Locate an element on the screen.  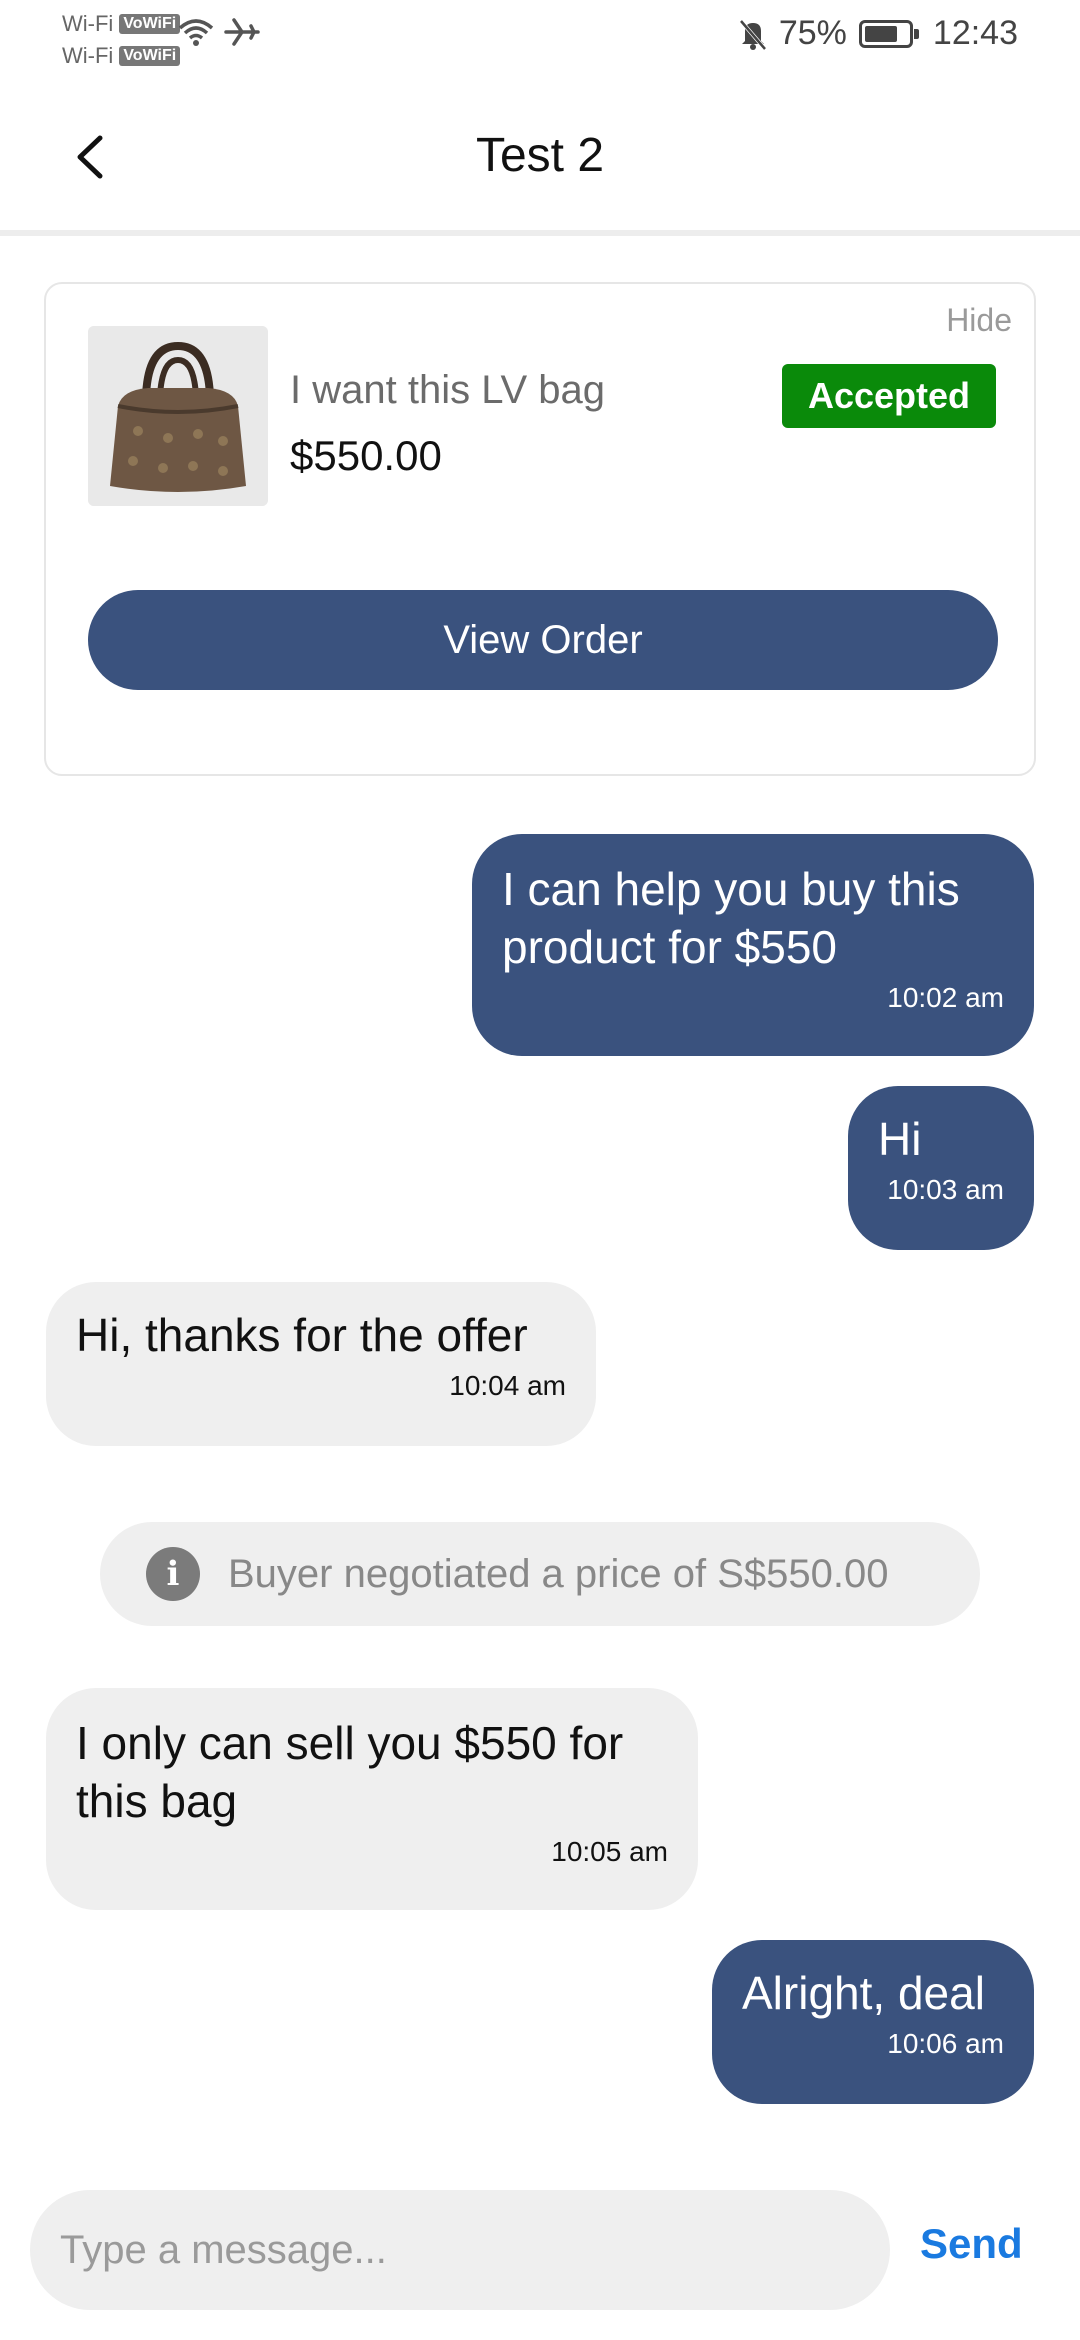
product-name: I want this LV bag is located at coordinates (447, 390).